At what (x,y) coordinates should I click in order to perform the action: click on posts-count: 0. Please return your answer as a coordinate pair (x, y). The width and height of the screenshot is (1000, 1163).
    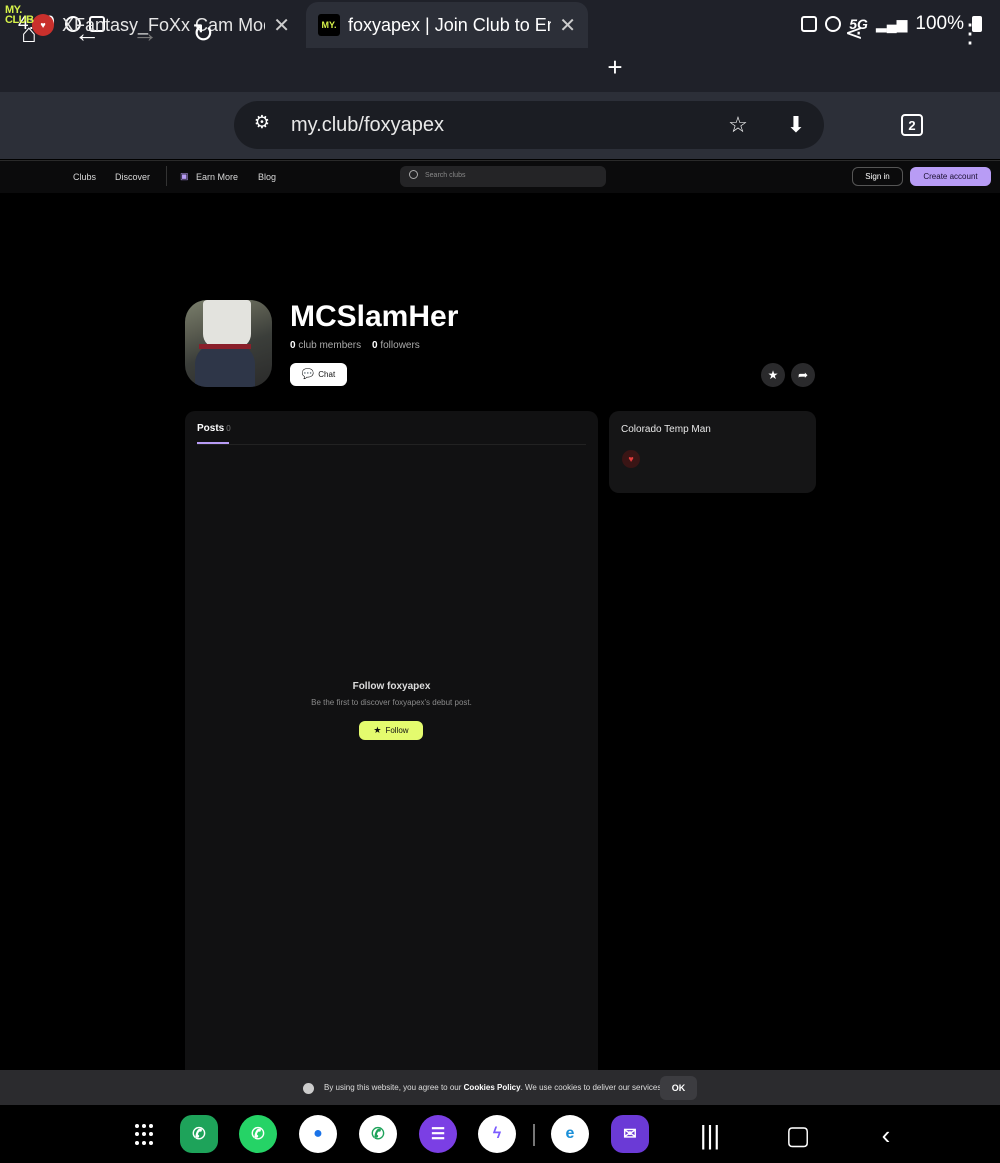
    Looking at the image, I should click on (228, 428).